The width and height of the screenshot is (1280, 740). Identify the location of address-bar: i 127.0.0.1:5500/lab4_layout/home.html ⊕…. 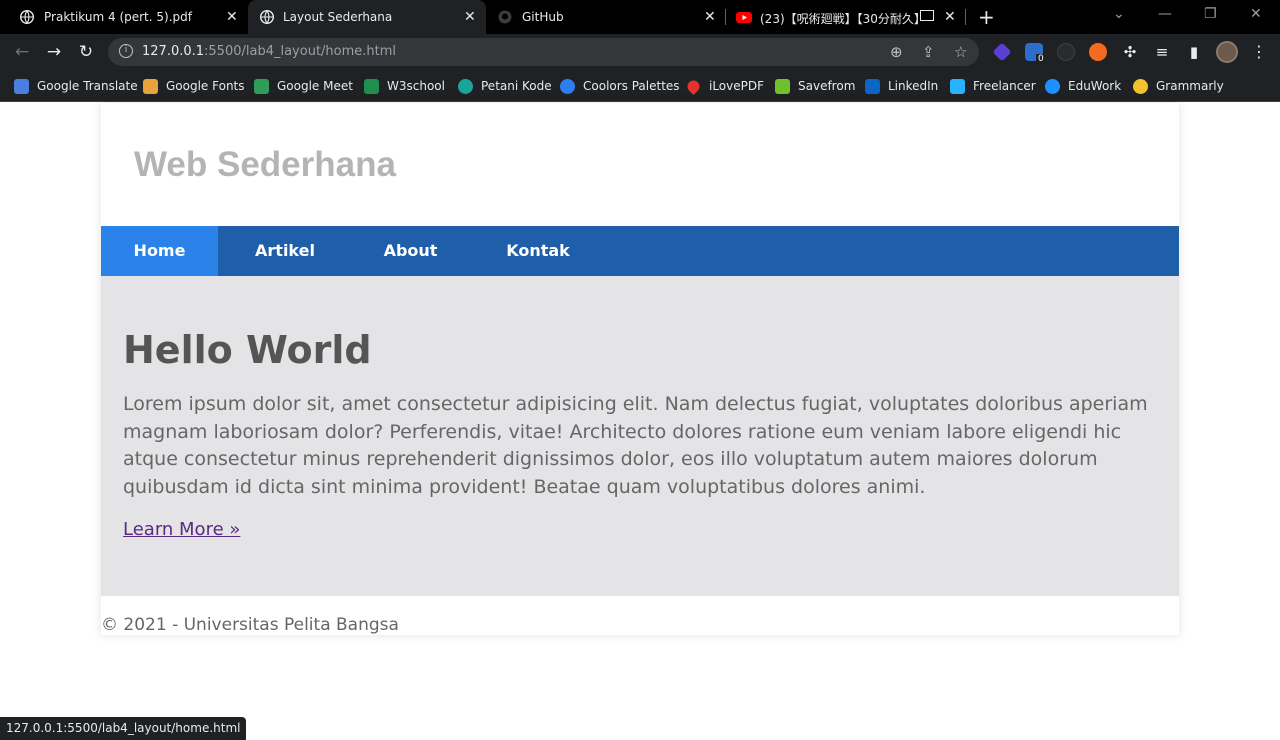
(543, 52).